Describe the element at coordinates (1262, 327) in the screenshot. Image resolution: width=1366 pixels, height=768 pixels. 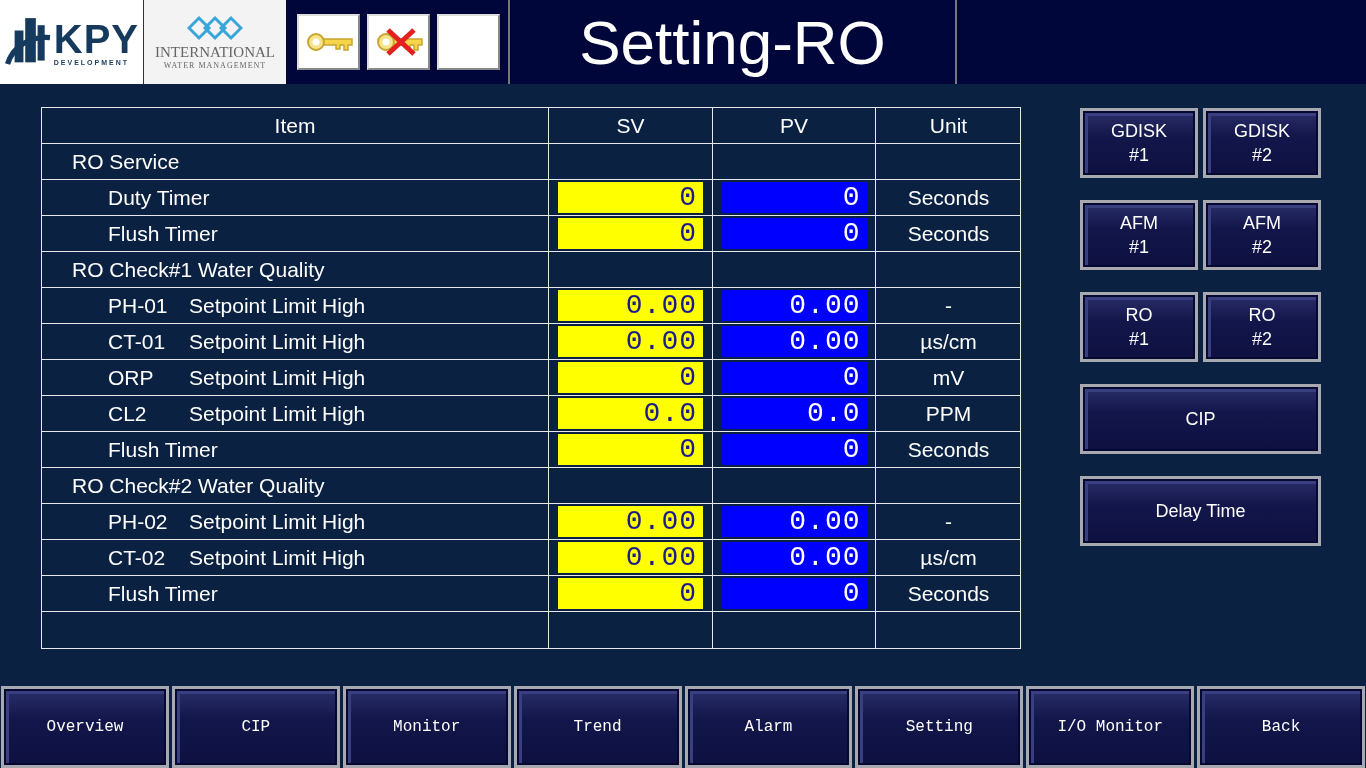
I see `nav-button: RO #2` at that location.